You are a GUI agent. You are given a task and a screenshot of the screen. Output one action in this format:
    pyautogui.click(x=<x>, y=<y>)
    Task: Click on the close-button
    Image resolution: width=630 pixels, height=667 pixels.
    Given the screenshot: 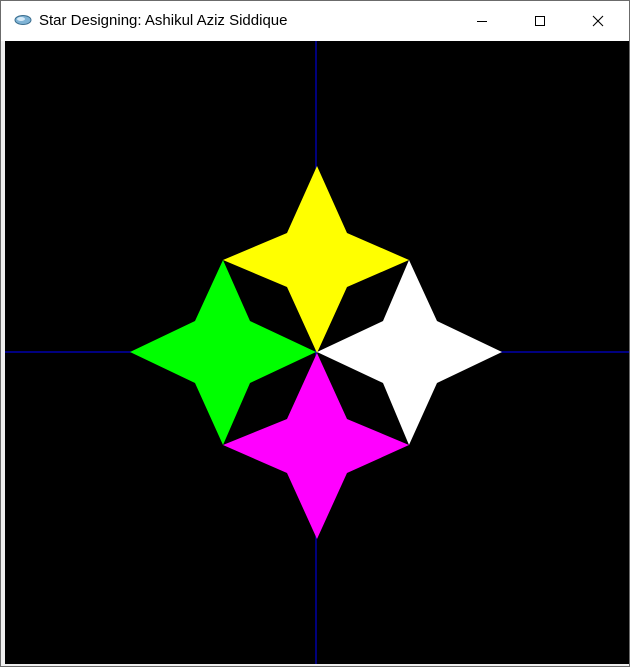 What is the action you would take?
    pyautogui.click(x=598, y=21)
    